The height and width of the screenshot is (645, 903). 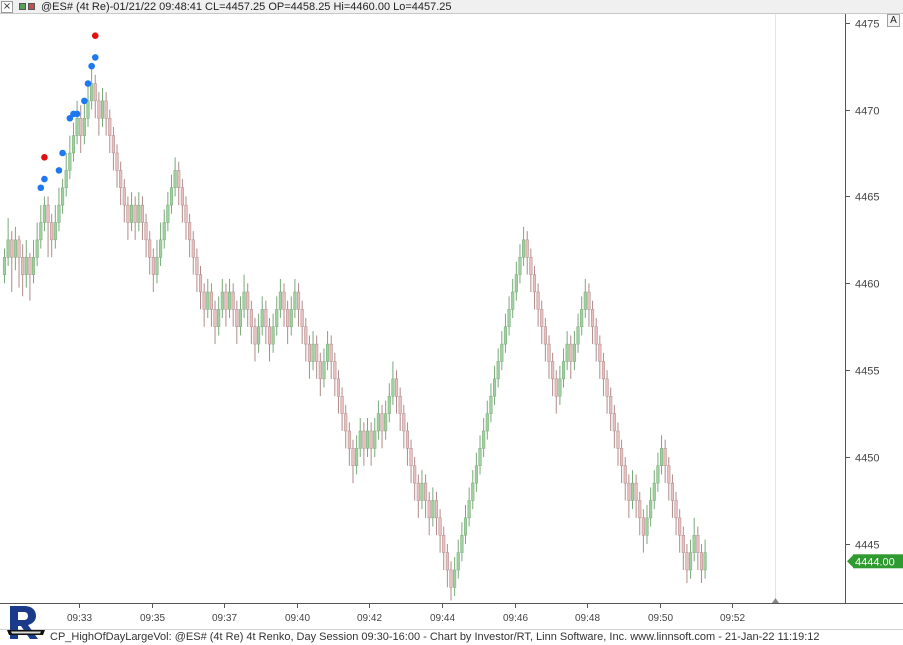 I want to click on price-tick-label: 4460, so click(x=867, y=285).